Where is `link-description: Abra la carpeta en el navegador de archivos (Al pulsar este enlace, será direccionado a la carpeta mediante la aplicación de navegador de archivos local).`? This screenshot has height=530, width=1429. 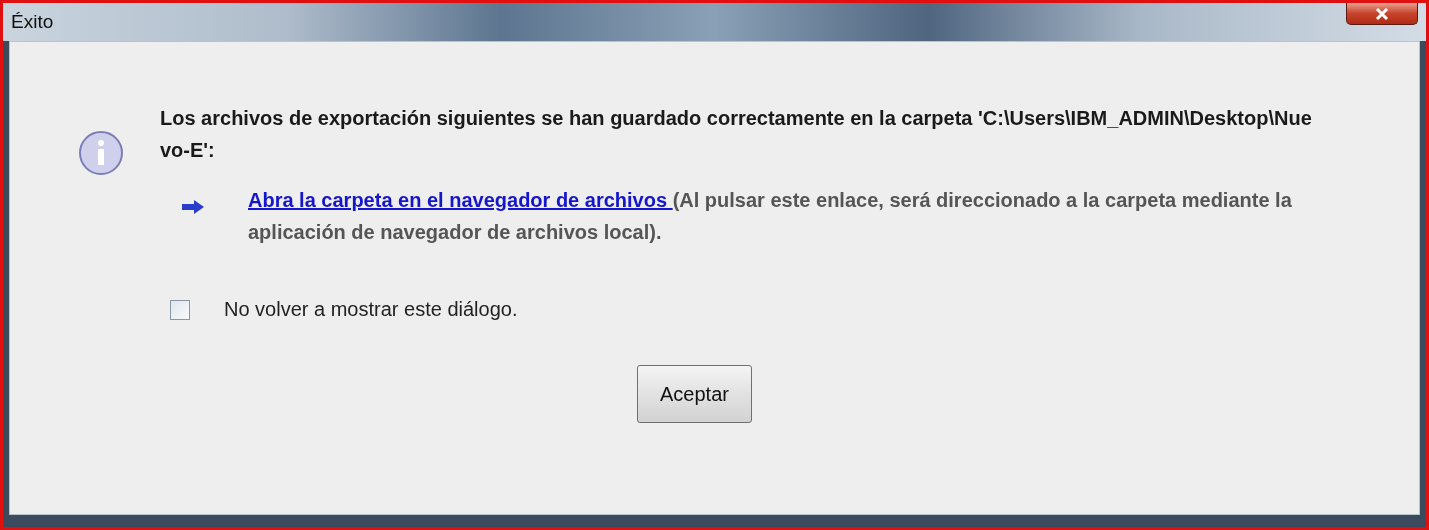
link-description: Abra la carpeta en el navegador de archivos (Al pulsar este enlace, será direccionado a la carpeta mediante la aplicación de navegador de archivos local). is located at coordinates (770, 216).